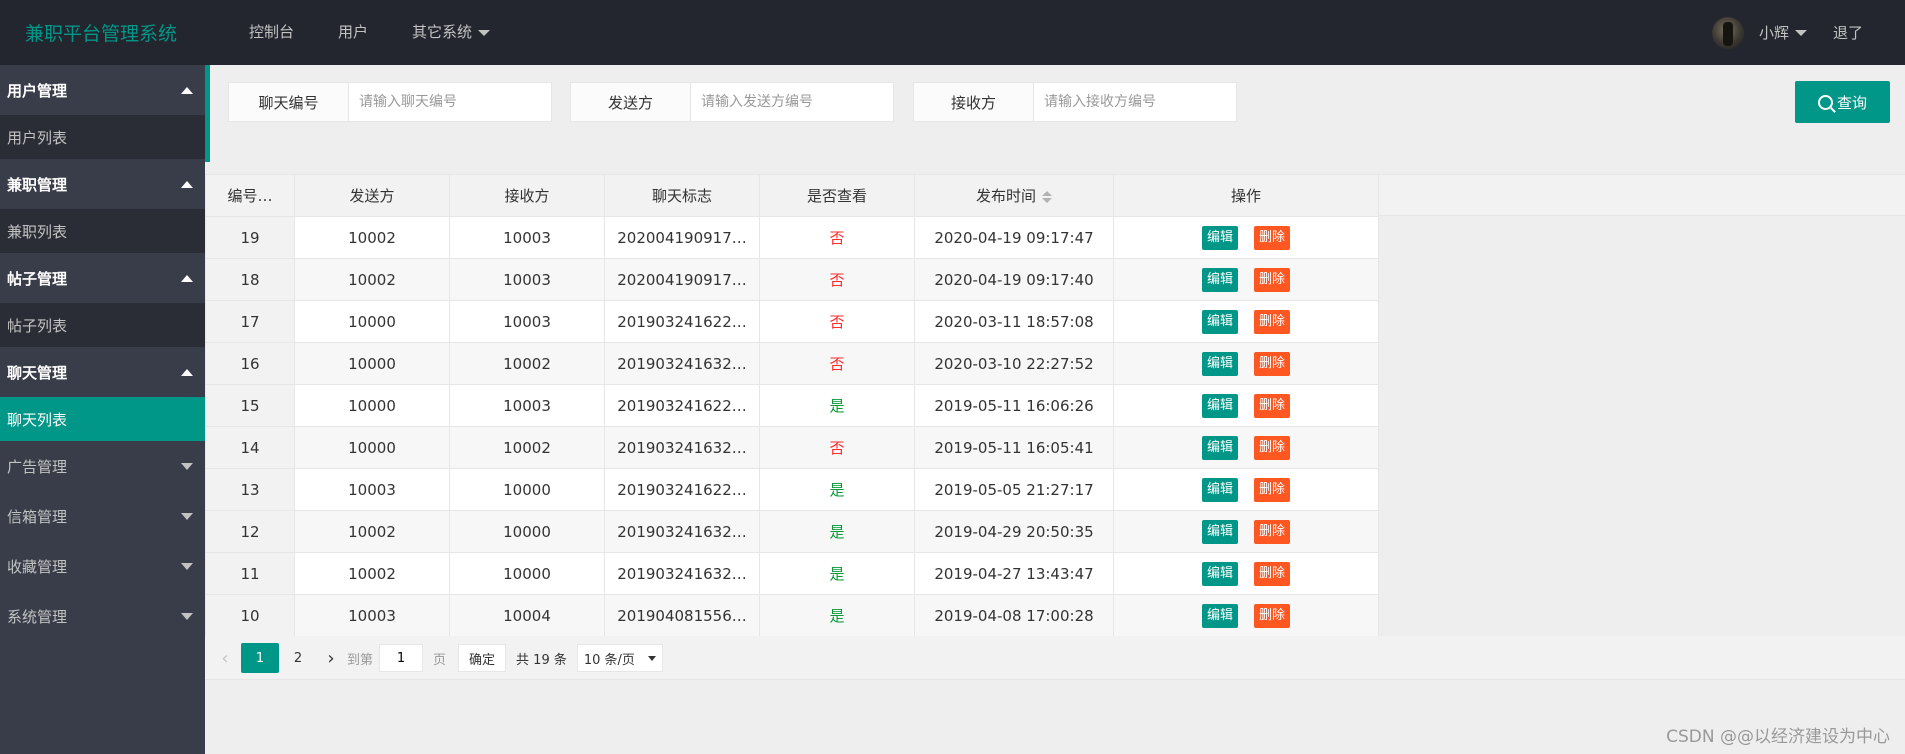 This screenshot has width=1905, height=754. Describe the element at coordinates (102, 137) in the screenshot. I see `sidebar-item-user-list: 用户列表` at that location.